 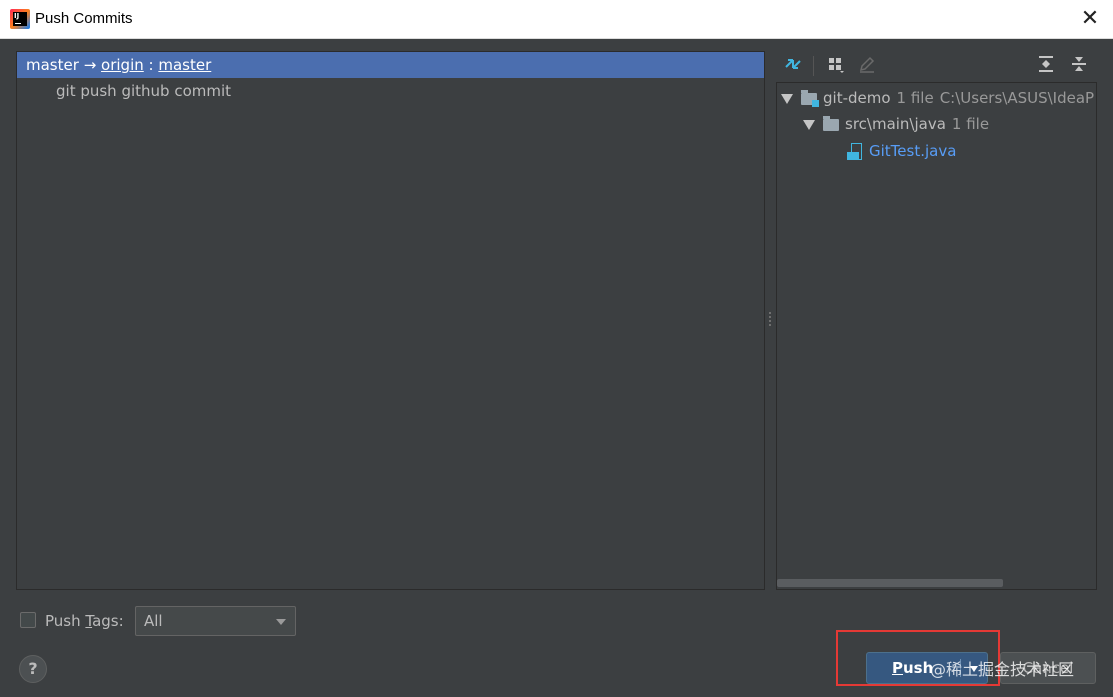 I want to click on intellij-app-icon: IJ, so click(x=20, y=19).